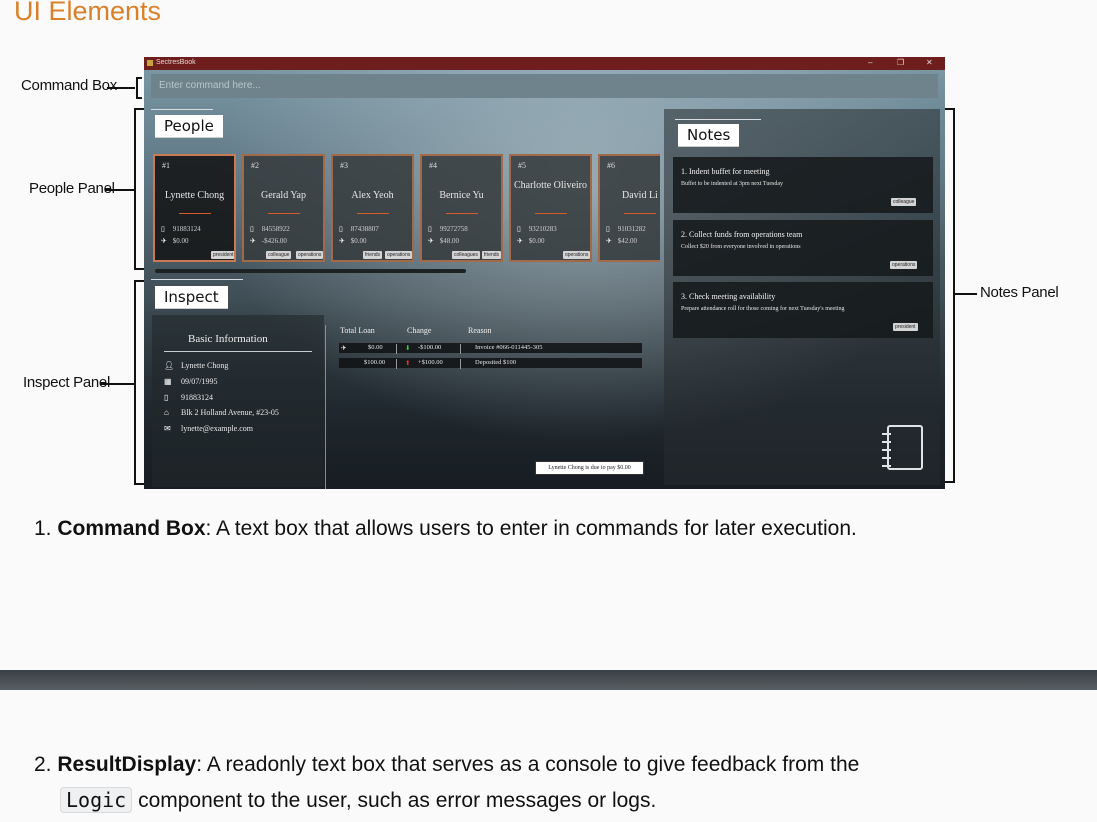  What do you see at coordinates (150, 63) in the screenshot?
I see `app-icon` at bounding box center [150, 63].